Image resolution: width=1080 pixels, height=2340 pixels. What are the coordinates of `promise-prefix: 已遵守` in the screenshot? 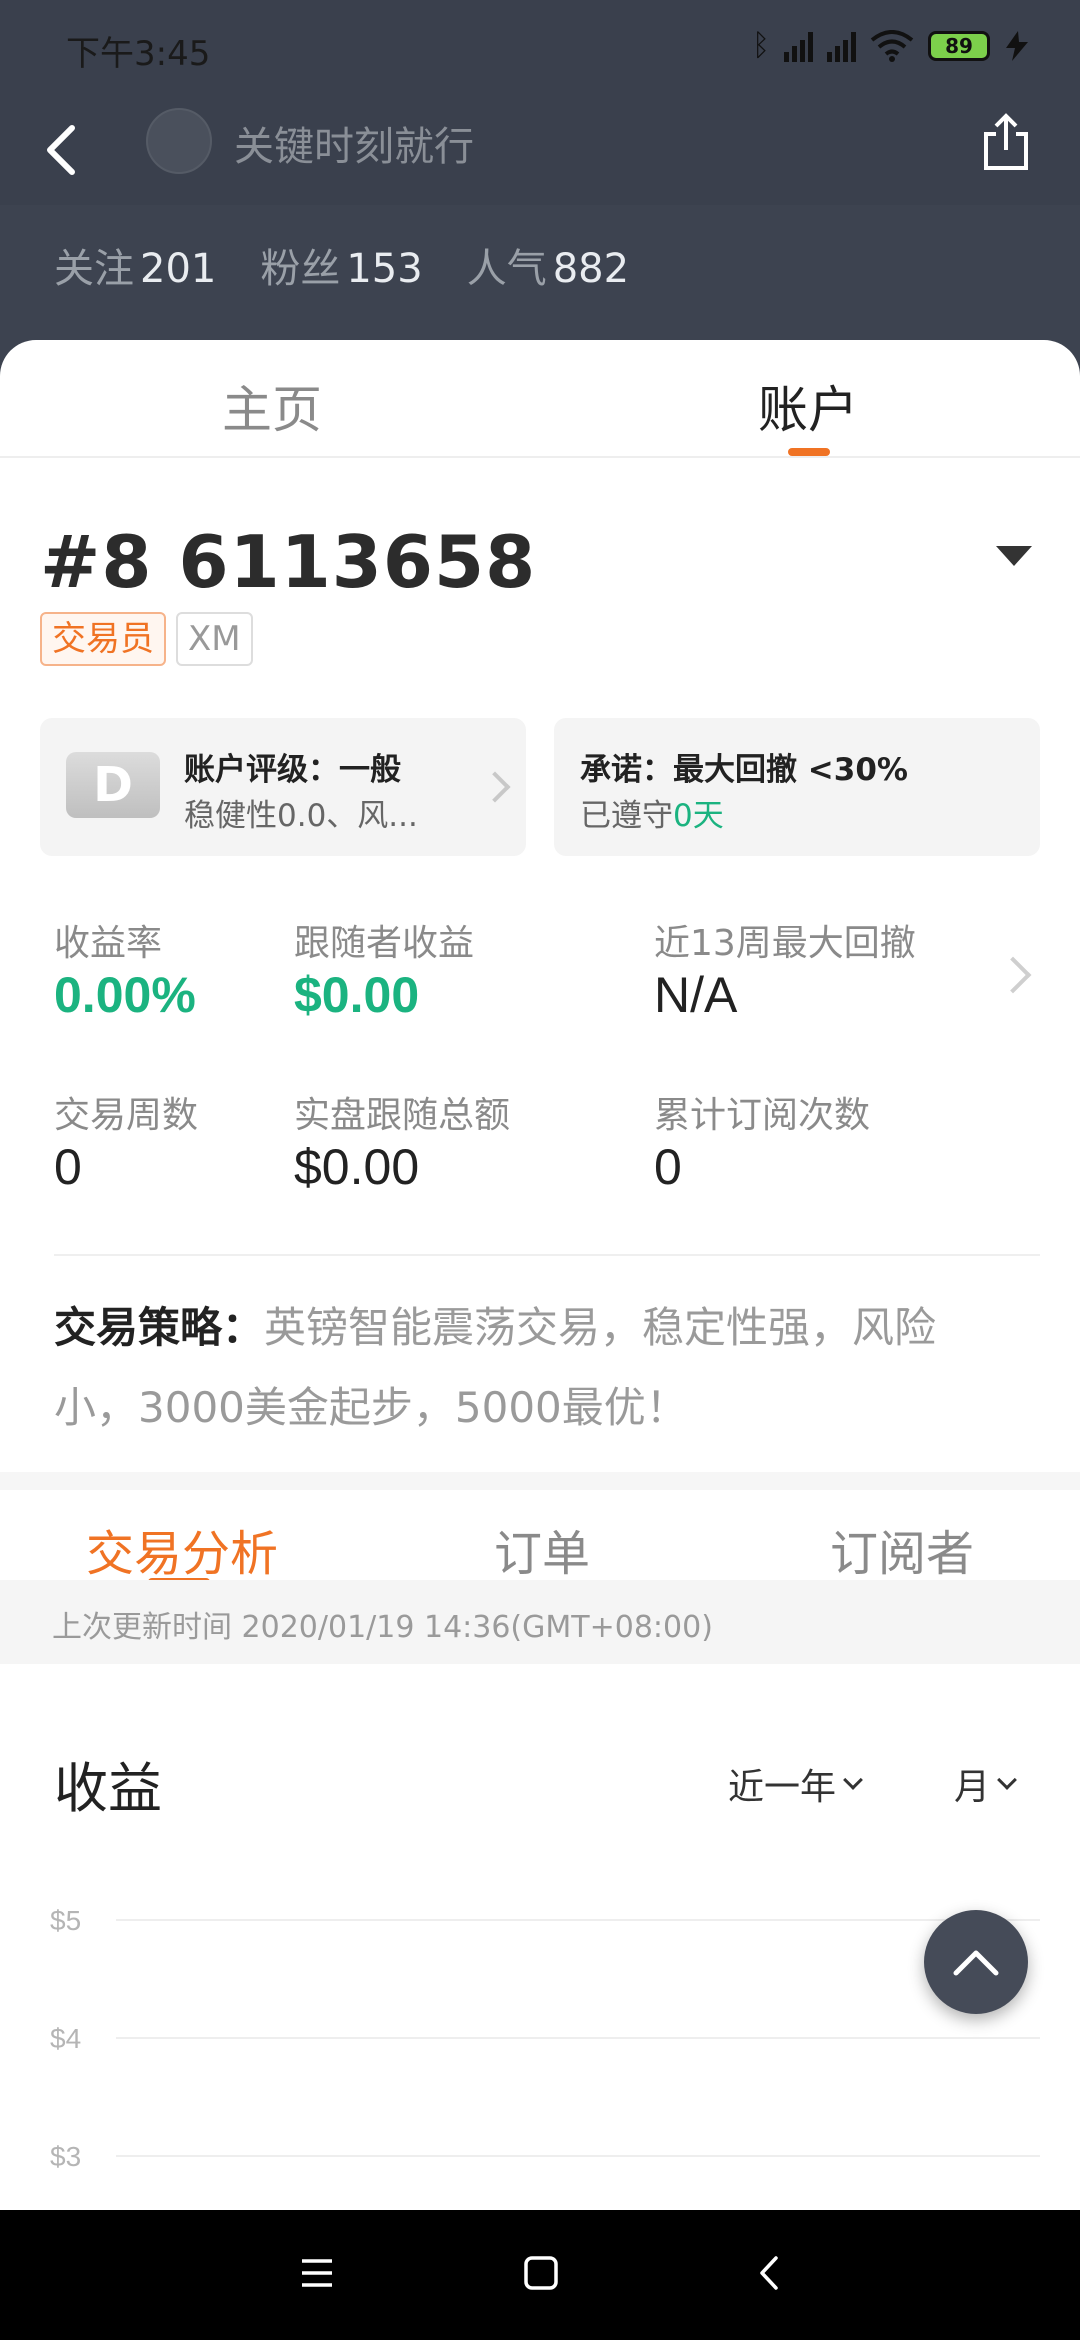 It's located at (626, 816).